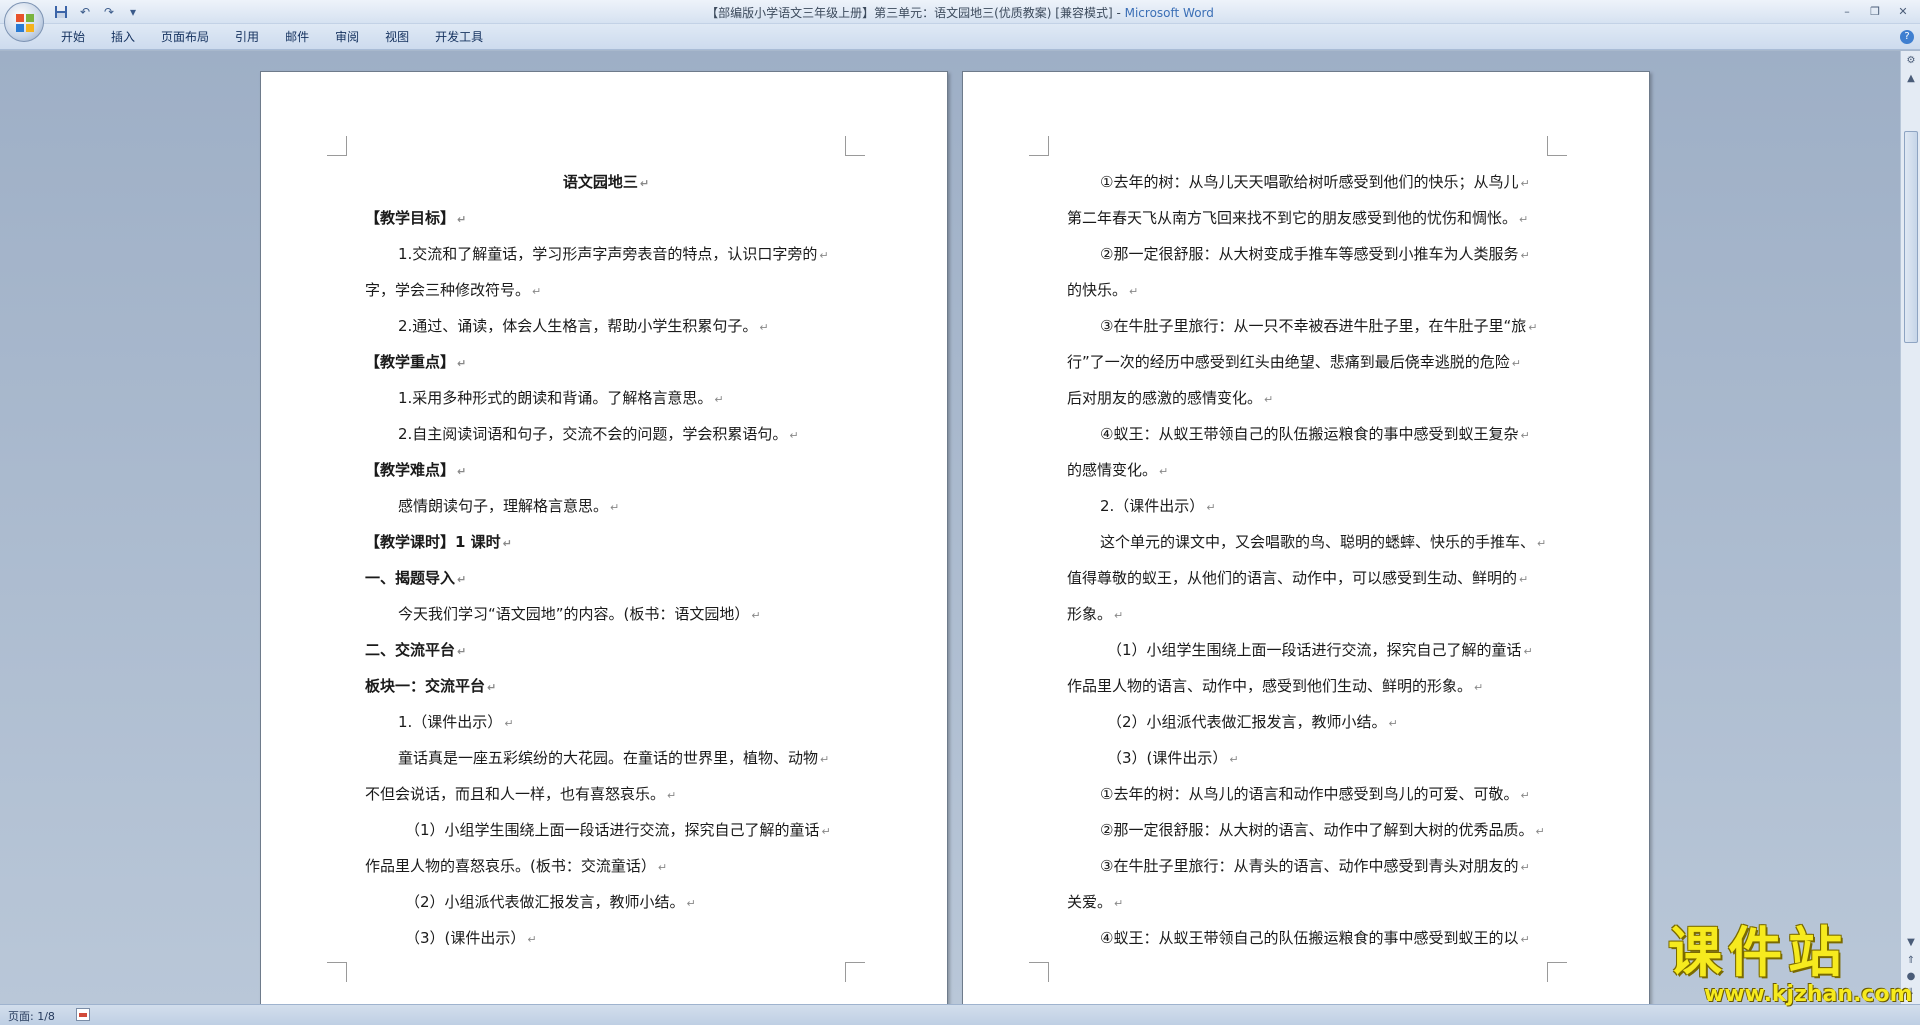 The image size is (1920, 1025). I want to click on text-line: 【教学课时】1 课时 ↵, so click(606, 542).